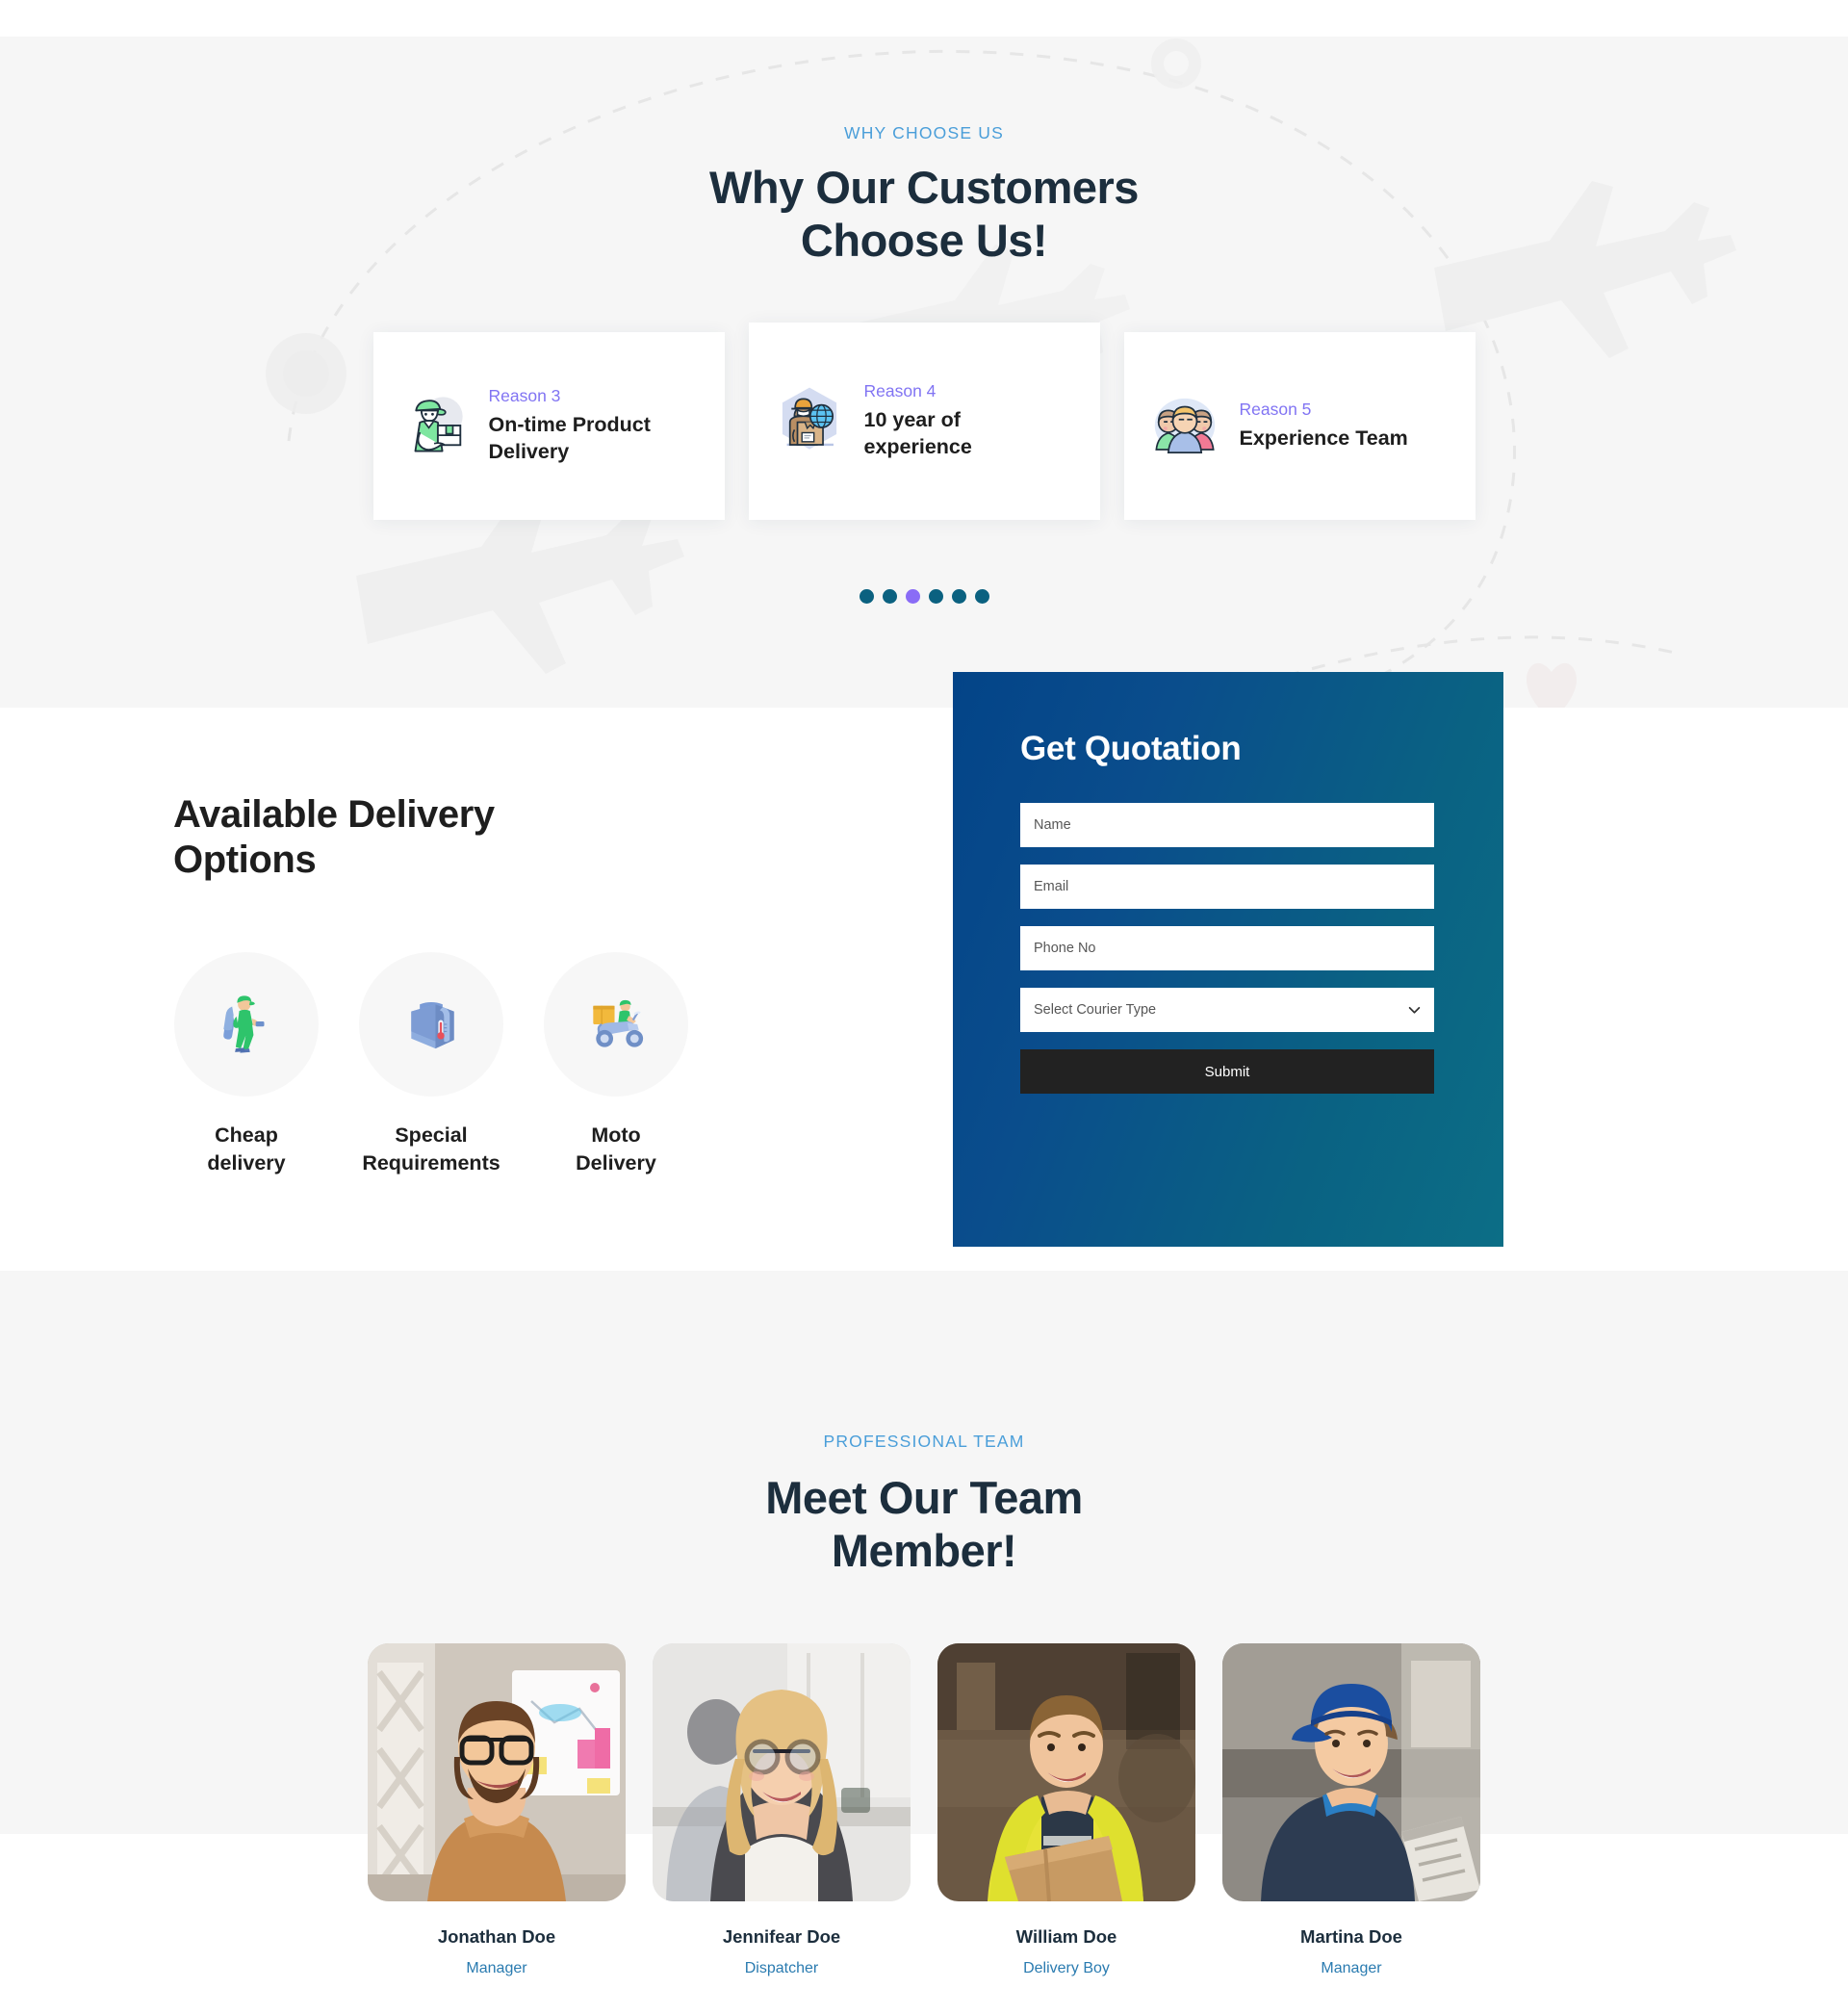  Describe the element at coordinates (246, 1149) in the screenshot. I see `delivery-option-label: Cheap delivery` at that location.